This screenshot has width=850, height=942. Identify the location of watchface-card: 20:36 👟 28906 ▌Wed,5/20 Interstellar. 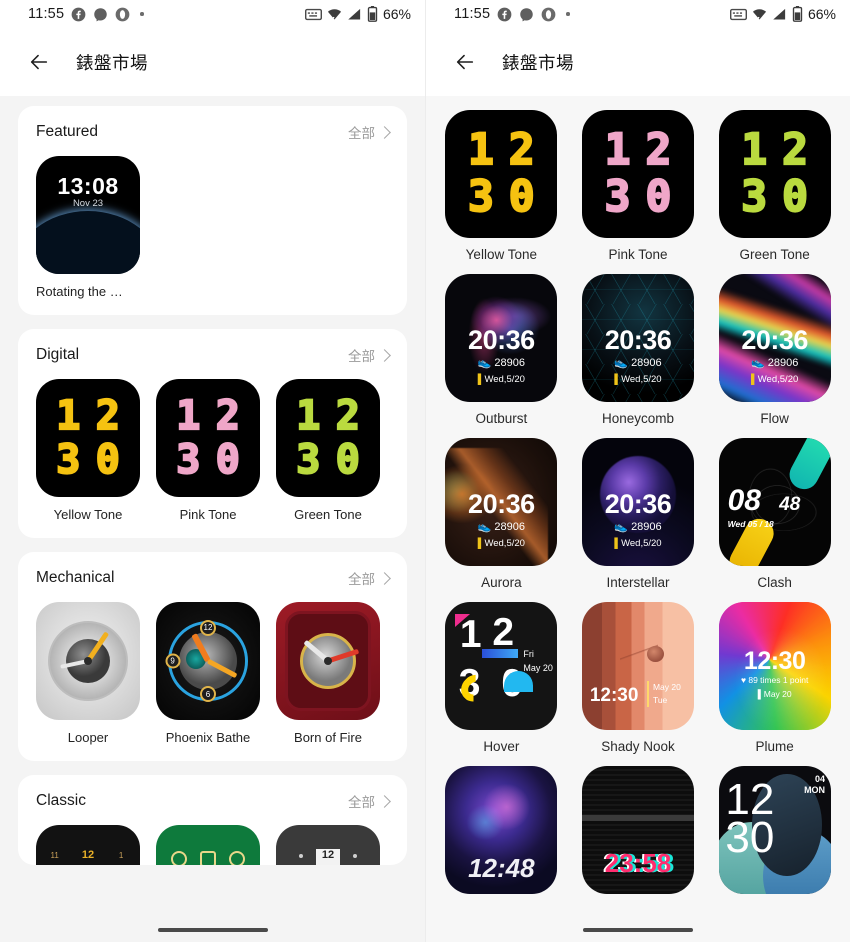
(638, 514).